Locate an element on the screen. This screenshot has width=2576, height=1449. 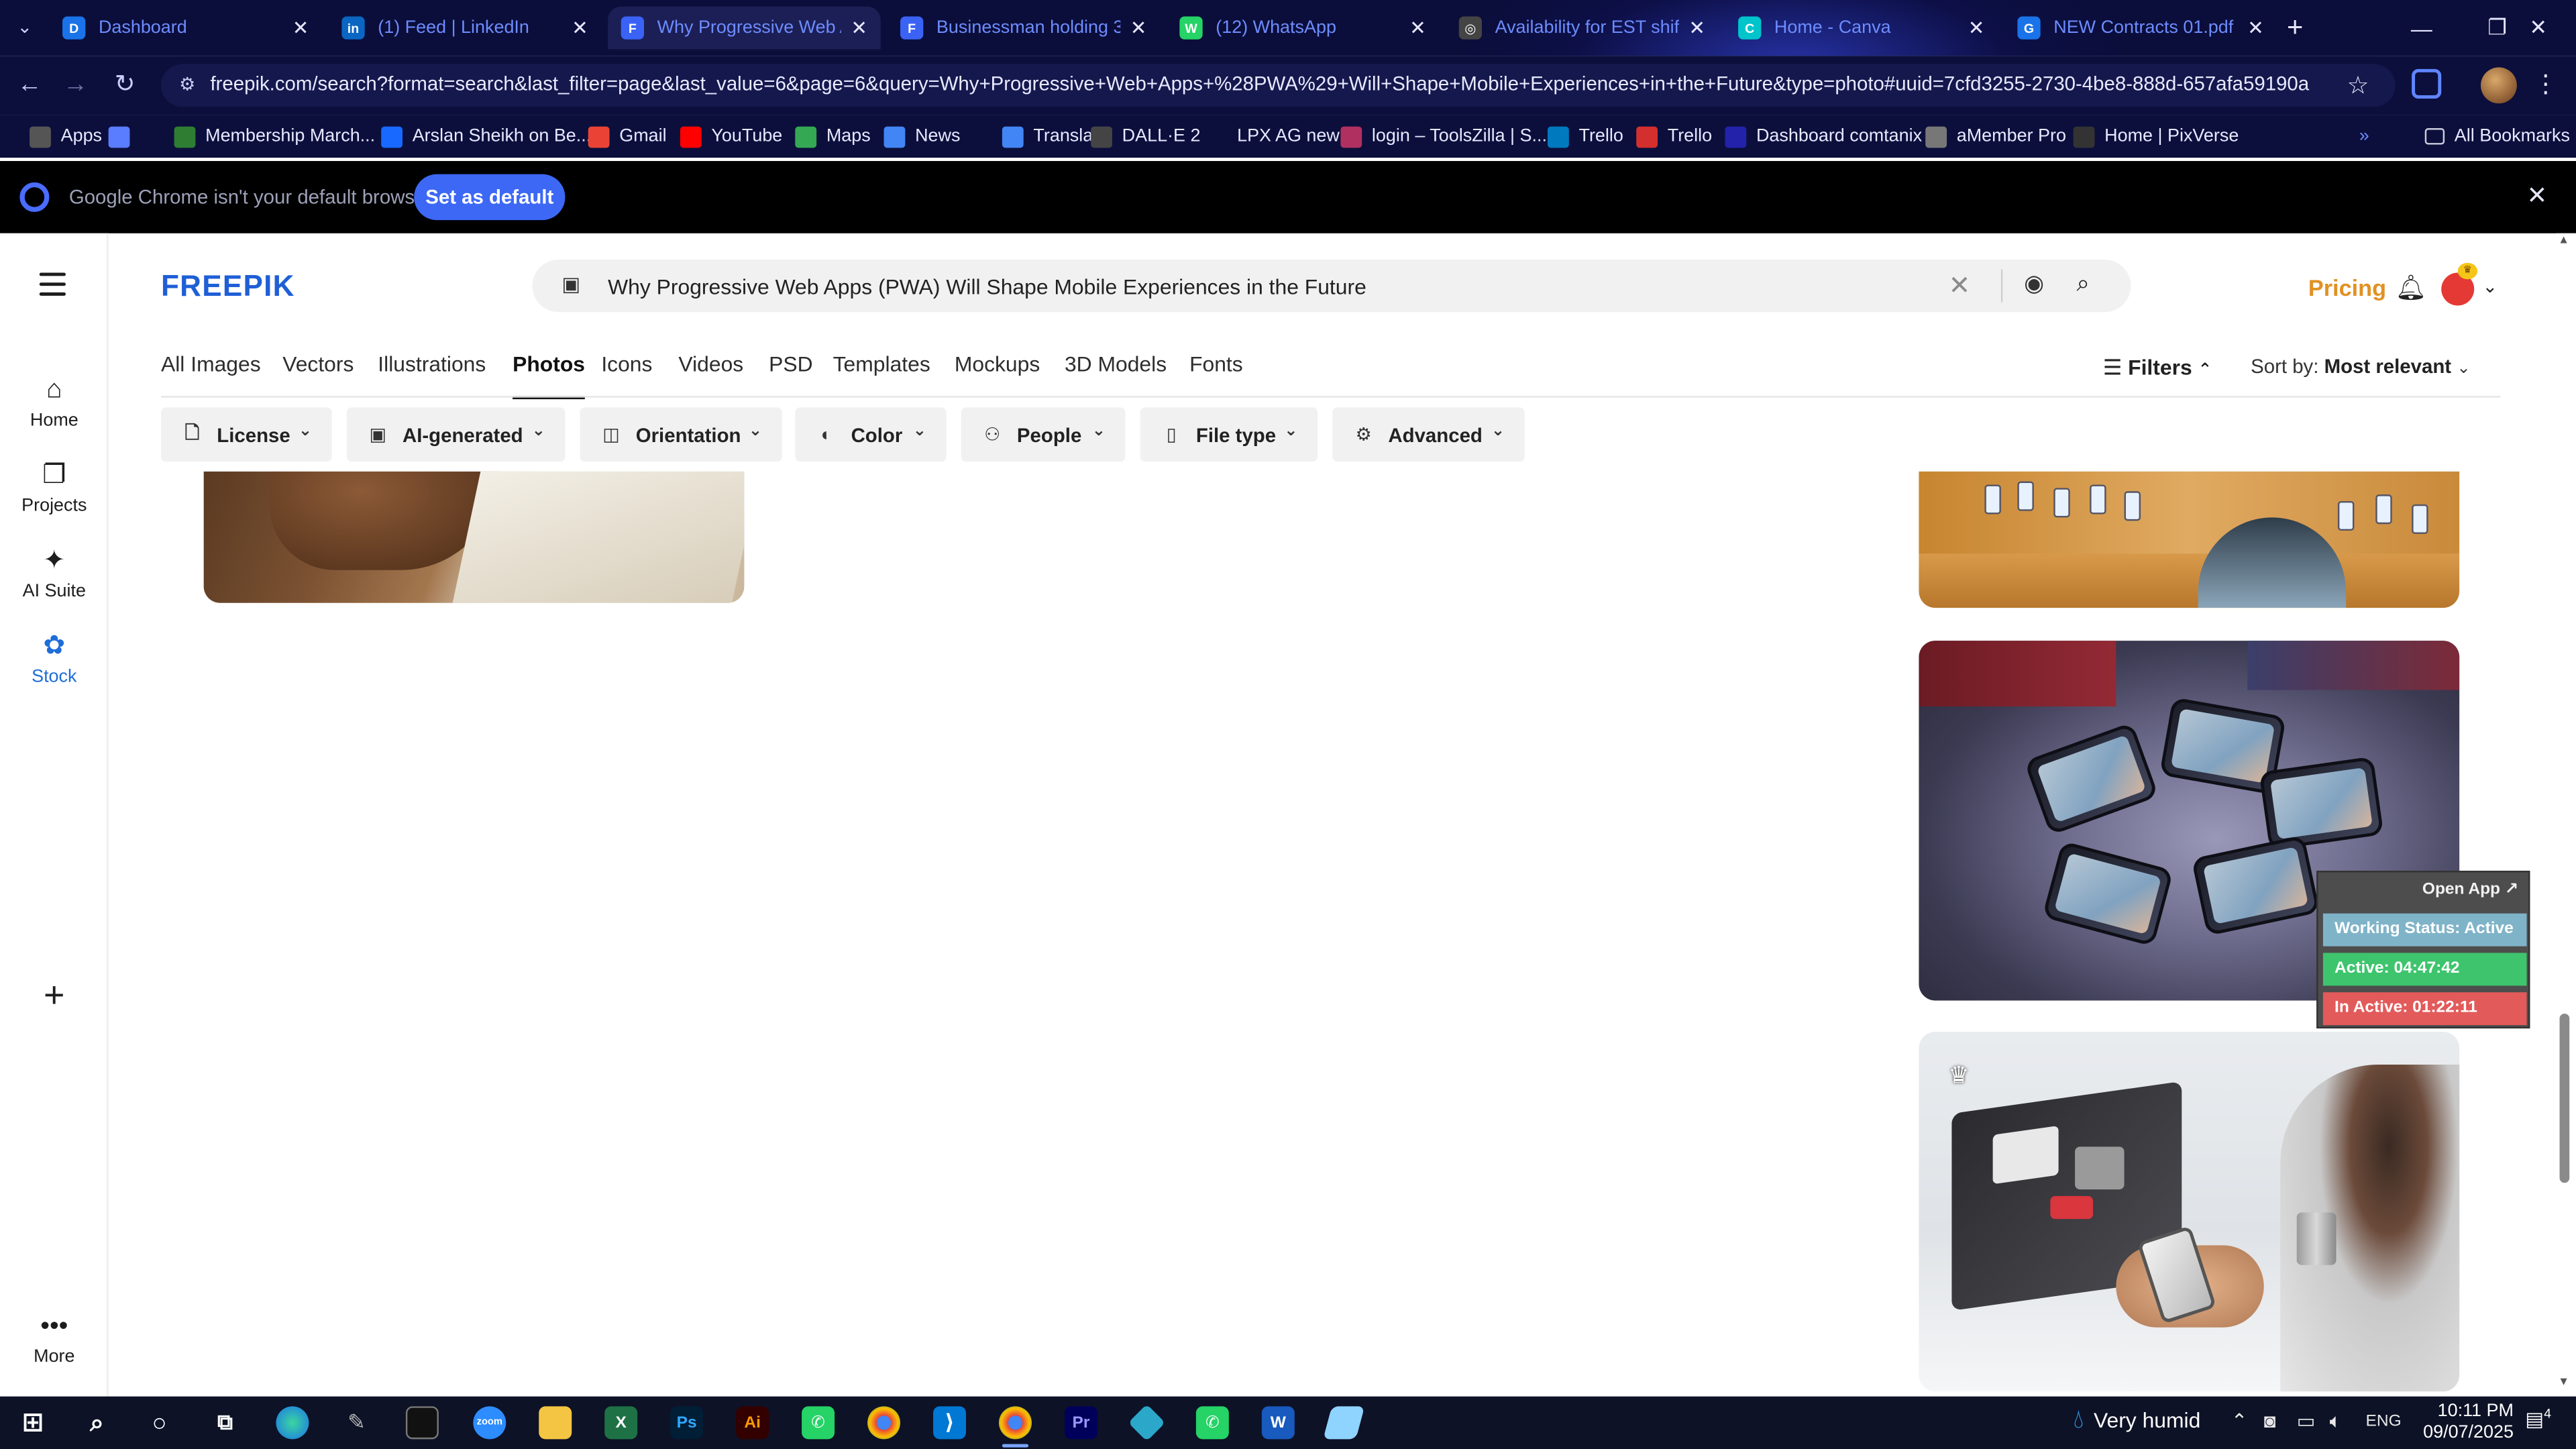
tab-psd: PSD is located at coordinates (790, 375).